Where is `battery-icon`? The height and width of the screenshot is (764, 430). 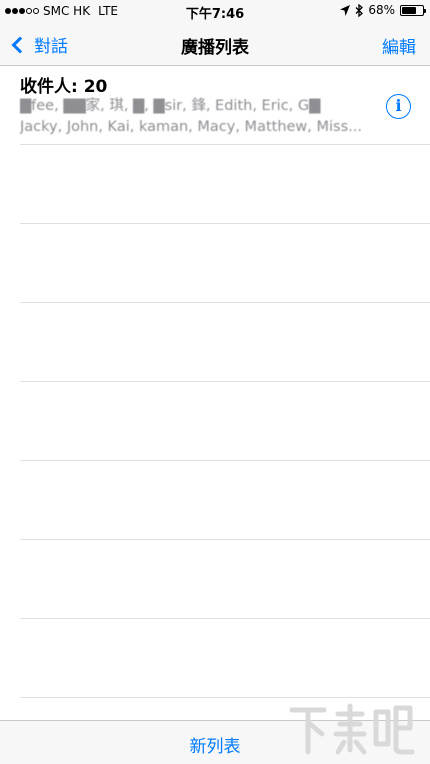 battery-icon is located at coordinates (413, 10).